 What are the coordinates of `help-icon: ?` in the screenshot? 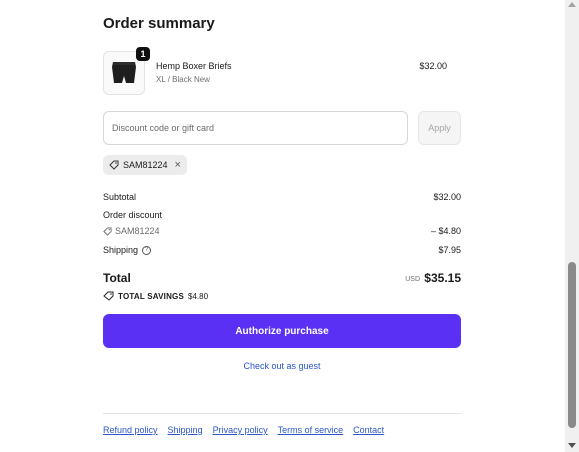 It's located at (147, 250).